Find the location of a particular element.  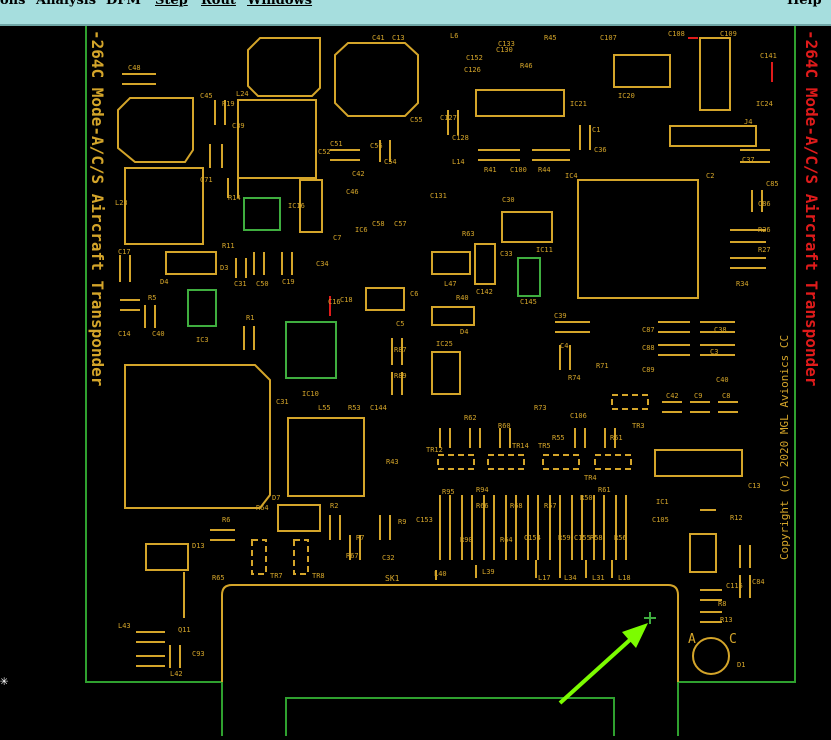

refdes-ic20: IC20 is located at coordinates (626, 96).